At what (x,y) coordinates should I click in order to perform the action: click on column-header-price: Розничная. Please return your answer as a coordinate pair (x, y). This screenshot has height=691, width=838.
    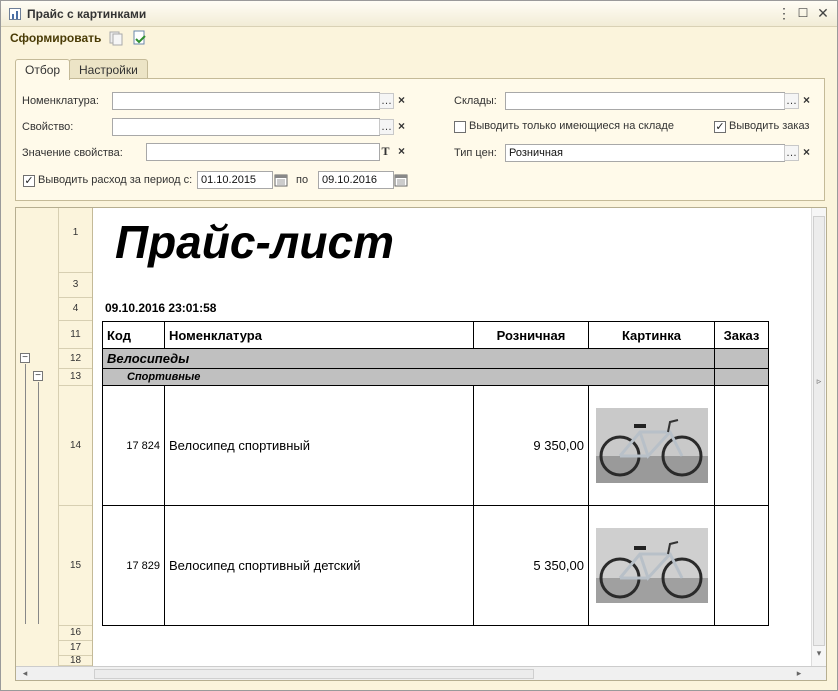
    Looking at the image, I should click on (531, 335).